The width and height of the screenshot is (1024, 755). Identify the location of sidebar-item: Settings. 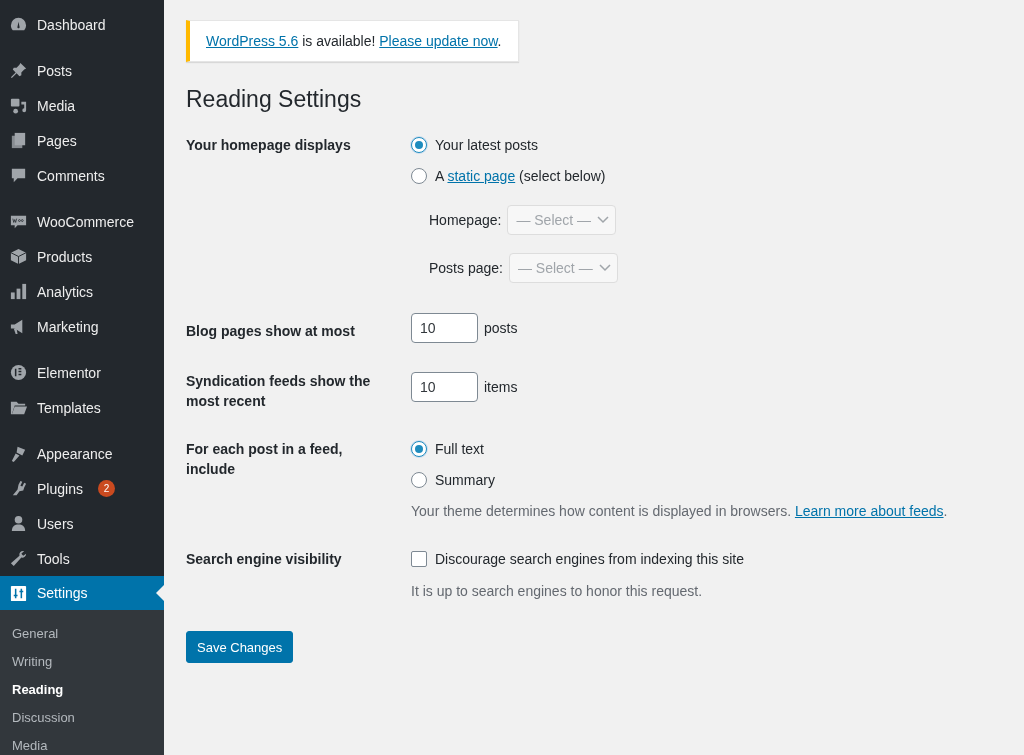
(82, 593).